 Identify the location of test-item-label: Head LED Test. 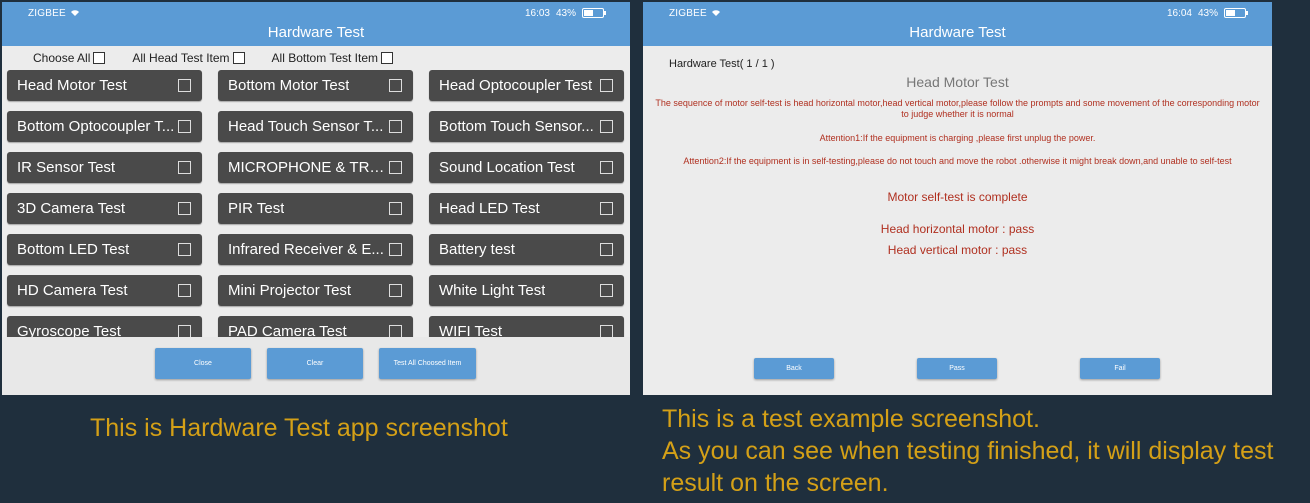
(489, 208).